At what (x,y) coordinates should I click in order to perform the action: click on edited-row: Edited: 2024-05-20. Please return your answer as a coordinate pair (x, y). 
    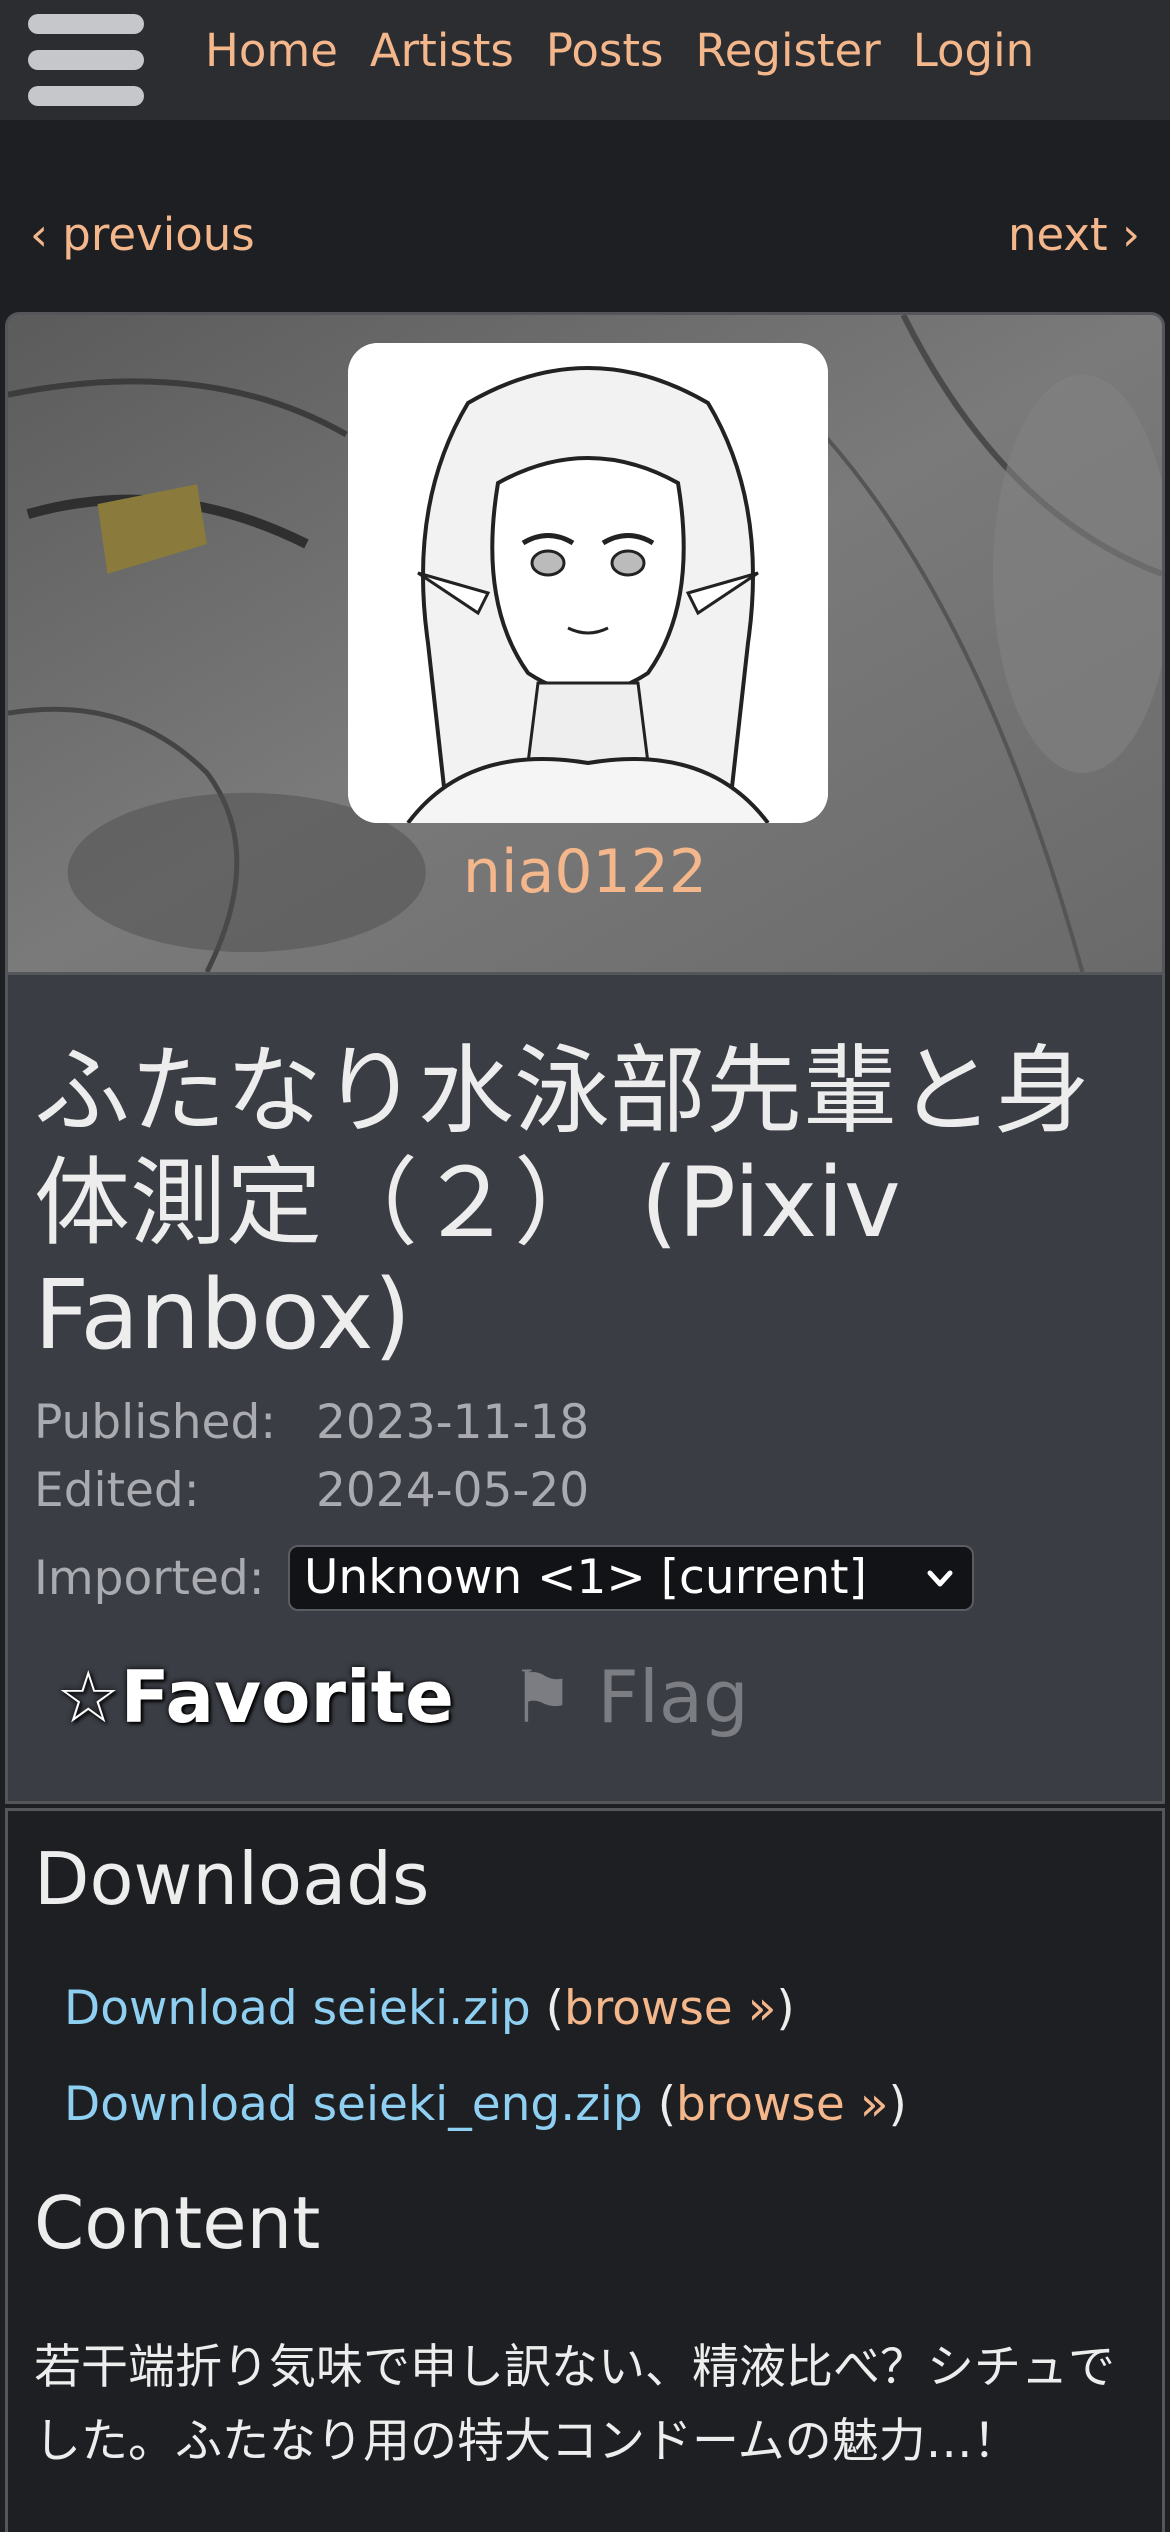
    Looking at the image, I should click on (311, 1490).